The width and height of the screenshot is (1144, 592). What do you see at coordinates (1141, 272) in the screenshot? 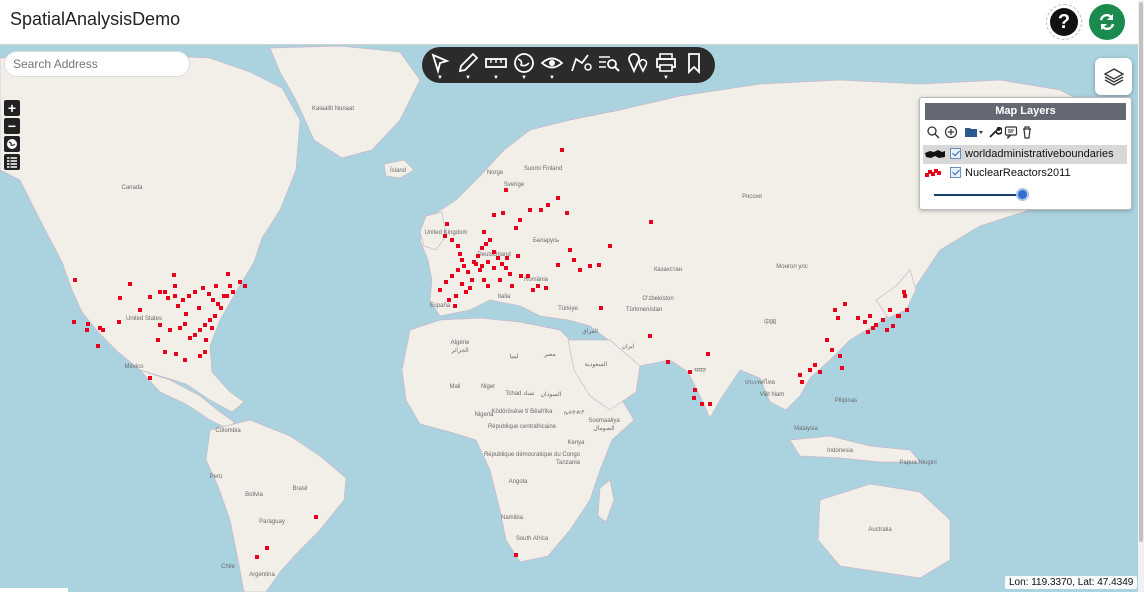
I see `scrollbar-thumb` at bounding box center [1141, 272].